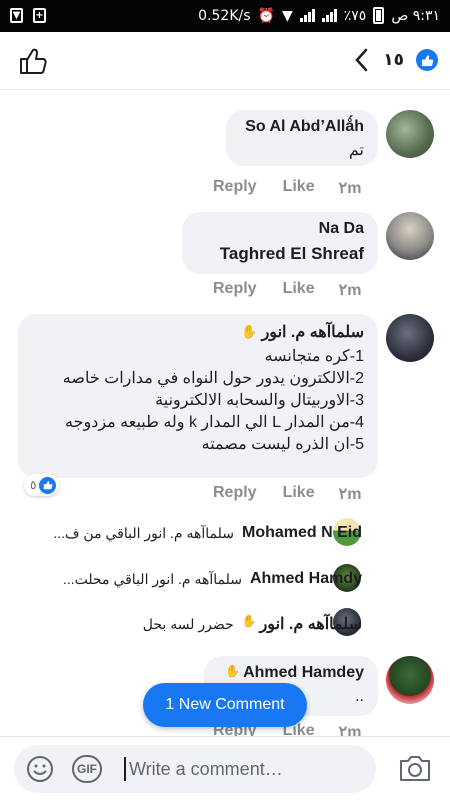 This screenshot has width=450, height=800. Describe the element at coordinates (280, 229) in the screenshot. I see `comment-author: Na Da` at that location.